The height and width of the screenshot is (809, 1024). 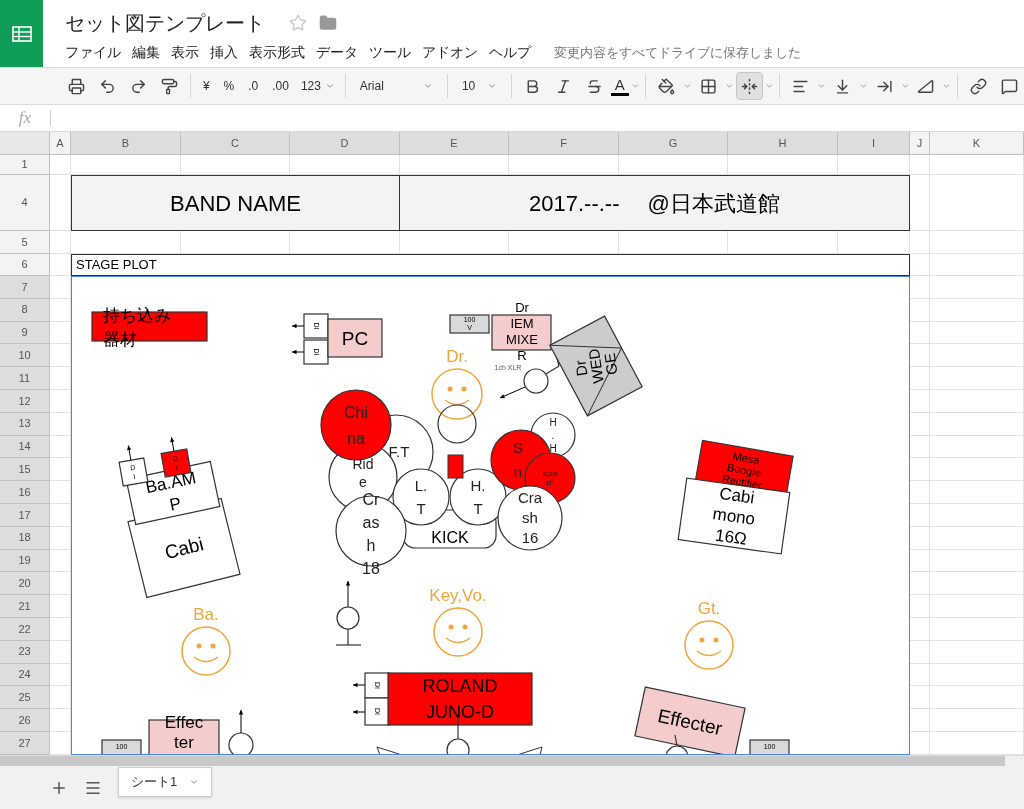 I want to click on number-format-dropdown: 123, so click(x=317, y=86).